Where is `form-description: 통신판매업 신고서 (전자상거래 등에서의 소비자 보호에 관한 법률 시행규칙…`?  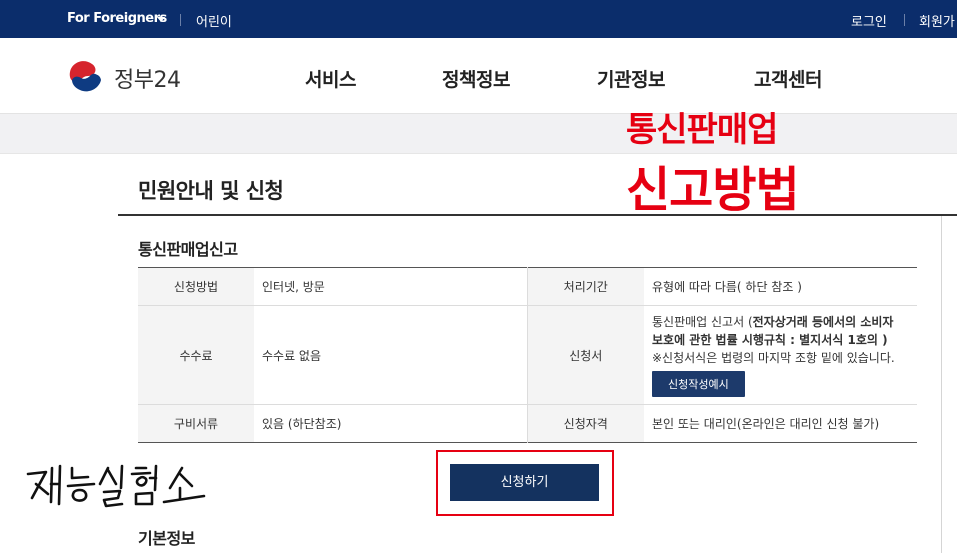
form-description: 통신판매업 신고서 (전자상거래 등에서의 소비자 보호에 관한 법률 시행규칙… is located at coordinates (784, 331).